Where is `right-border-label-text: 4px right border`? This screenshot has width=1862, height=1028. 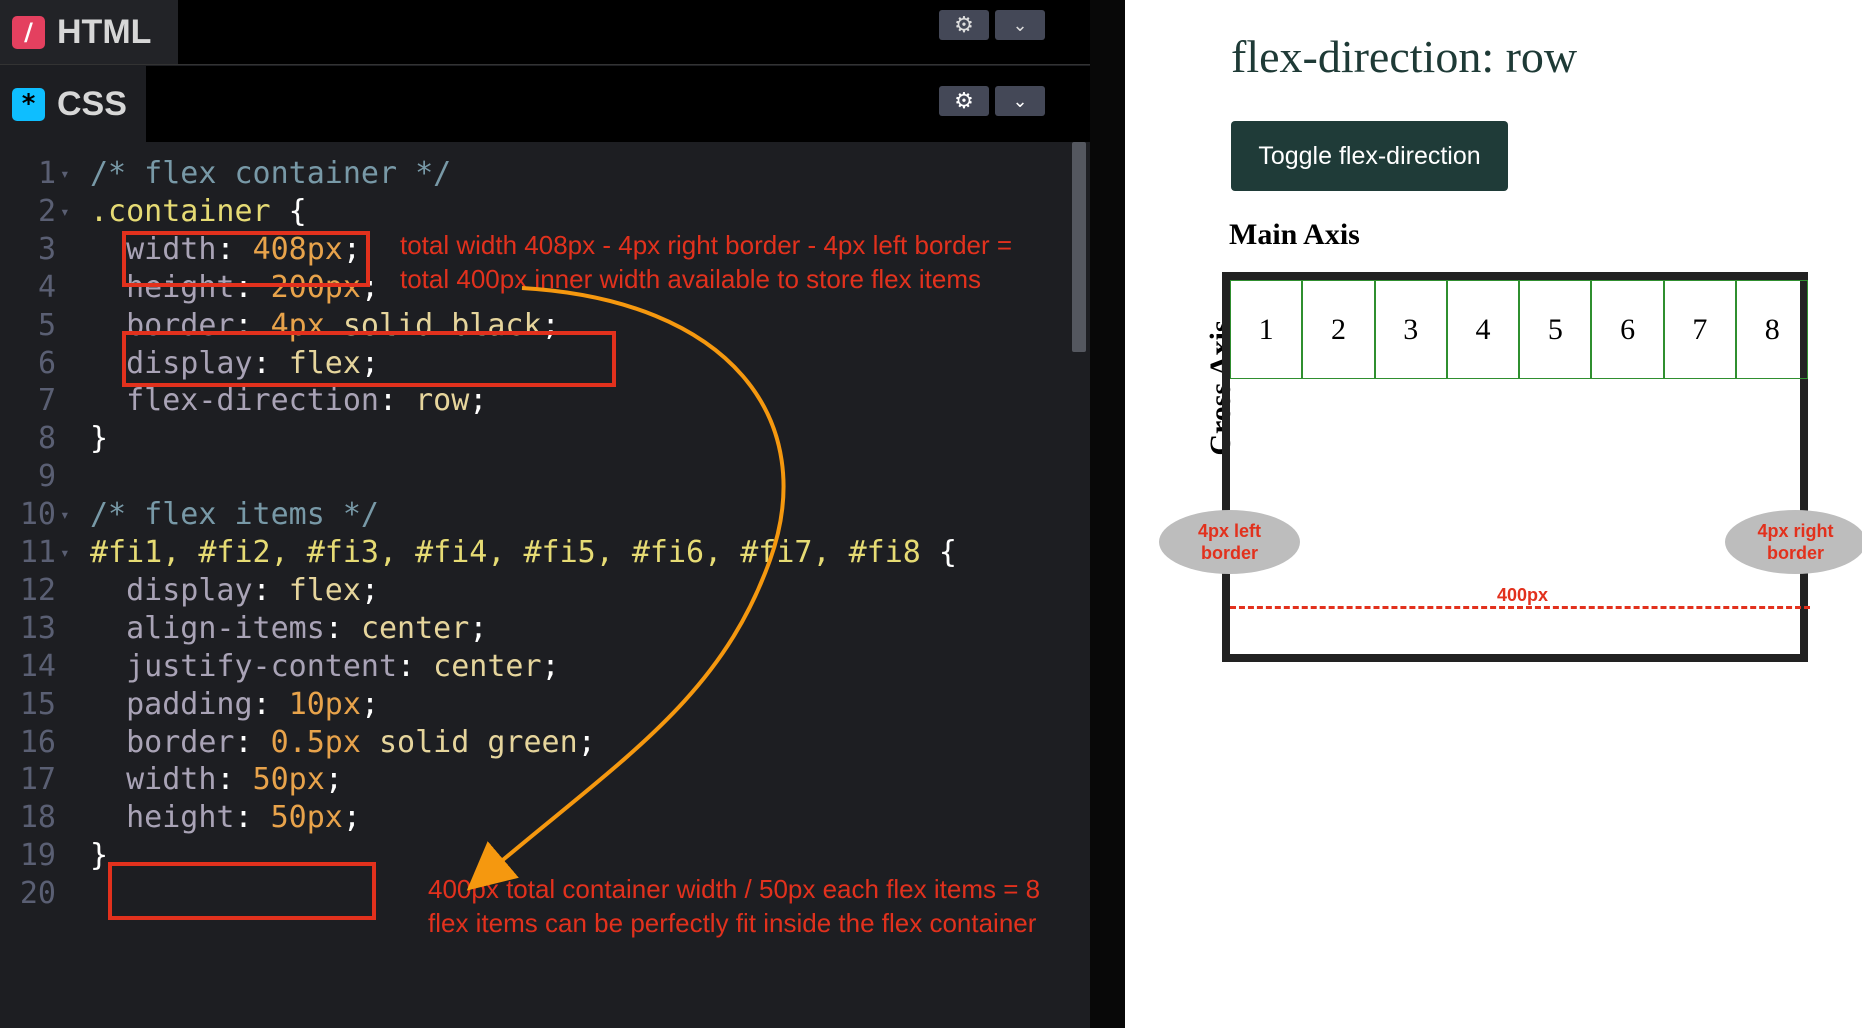 right-border-label-text: 4px right border is located at coordinates (1795, 542).